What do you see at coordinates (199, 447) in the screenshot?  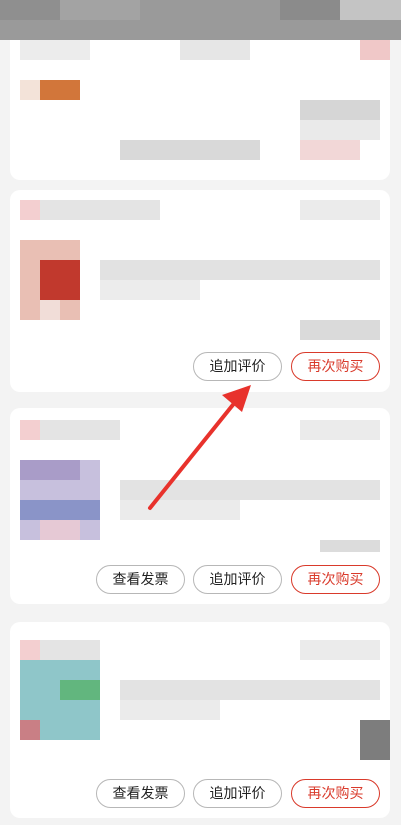 I see `red-arrow-icon` at bounding box center [199, 447].